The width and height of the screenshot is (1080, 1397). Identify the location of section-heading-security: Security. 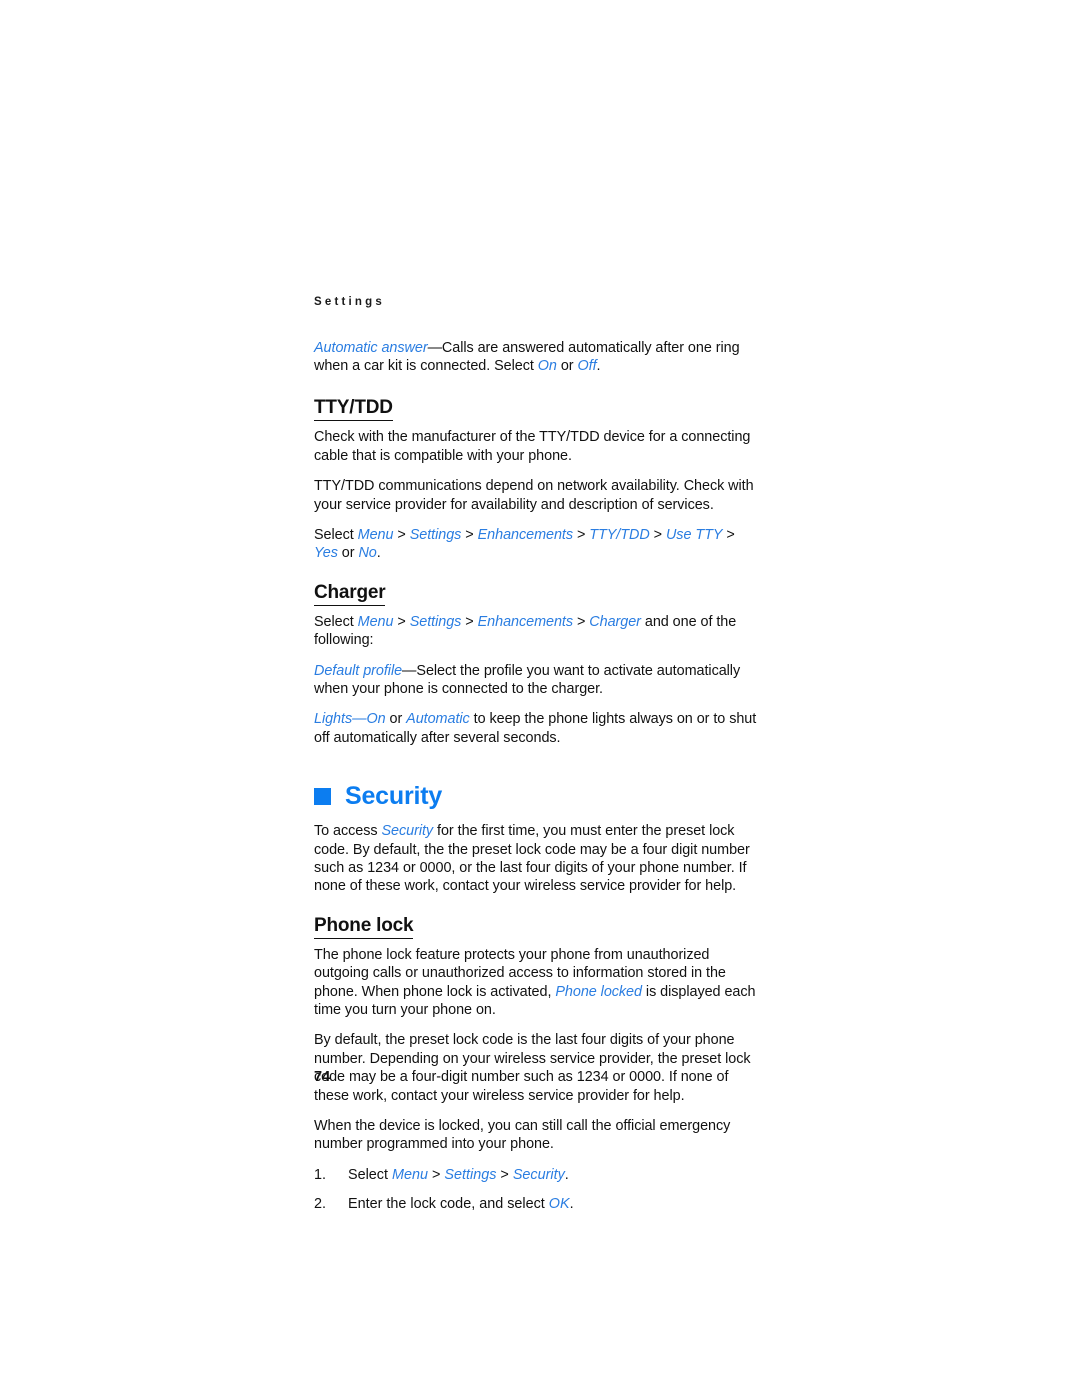
(536, 796).